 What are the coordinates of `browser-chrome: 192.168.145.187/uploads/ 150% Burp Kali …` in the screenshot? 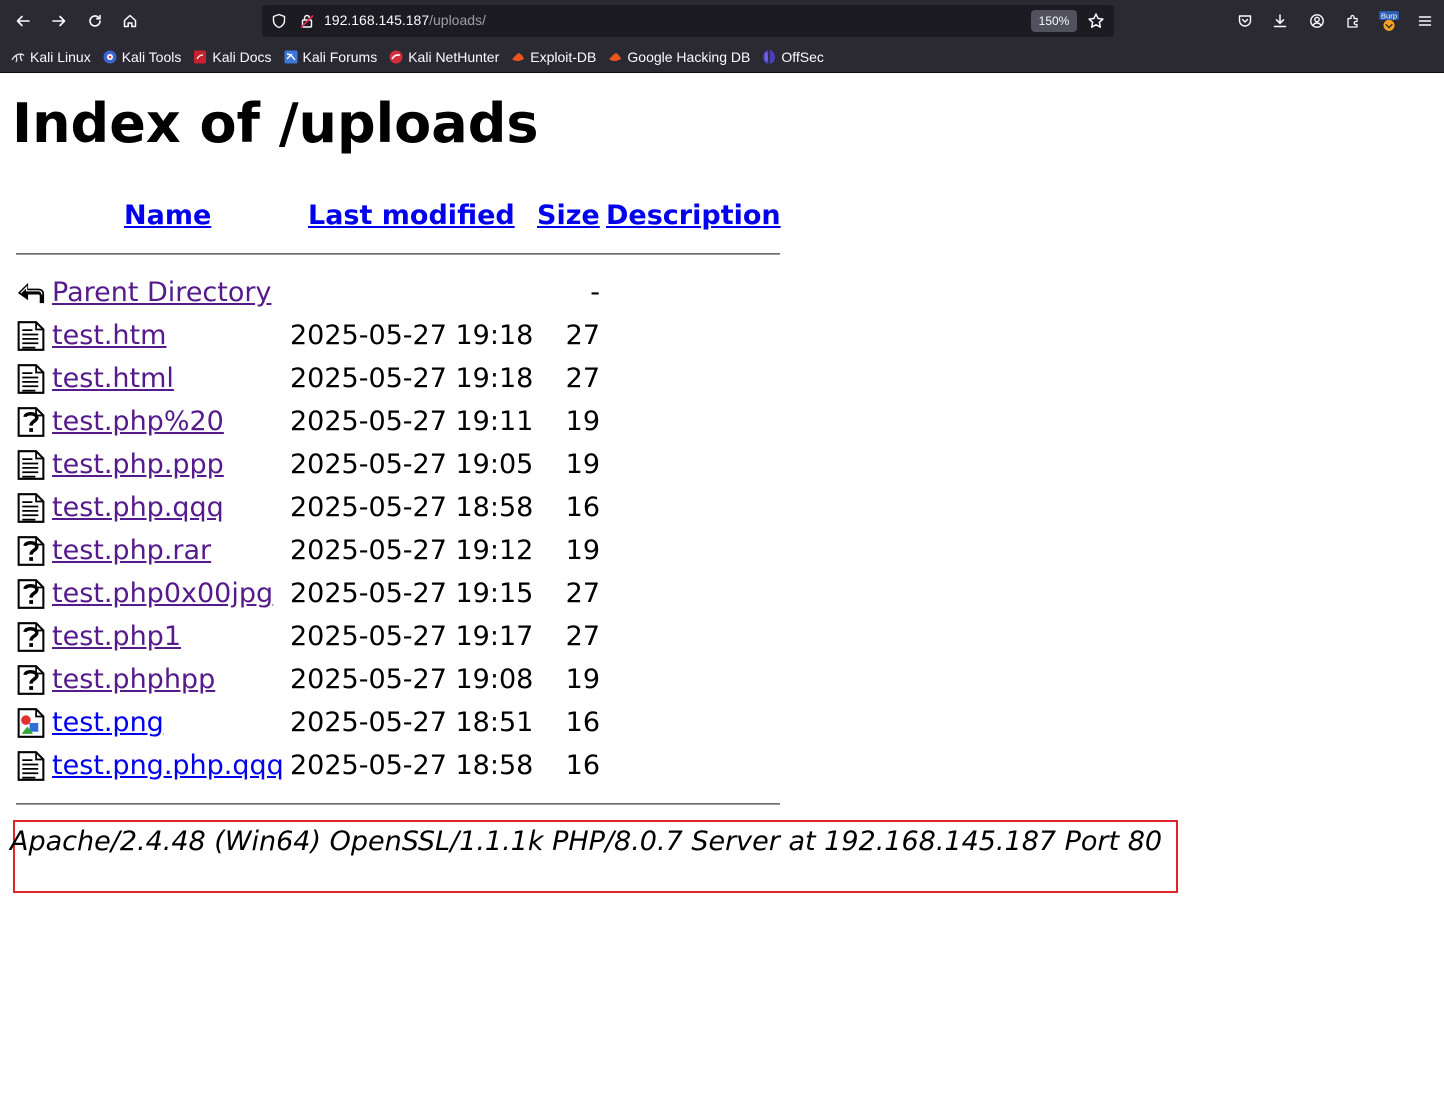 It's located at (722, 36).